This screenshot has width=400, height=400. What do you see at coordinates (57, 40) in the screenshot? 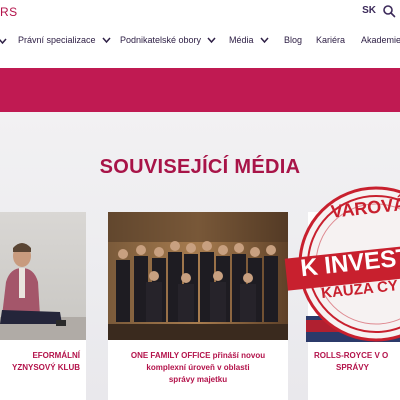
I see `nav-item-label: Právní specializace` at bounding box center [57, 40].